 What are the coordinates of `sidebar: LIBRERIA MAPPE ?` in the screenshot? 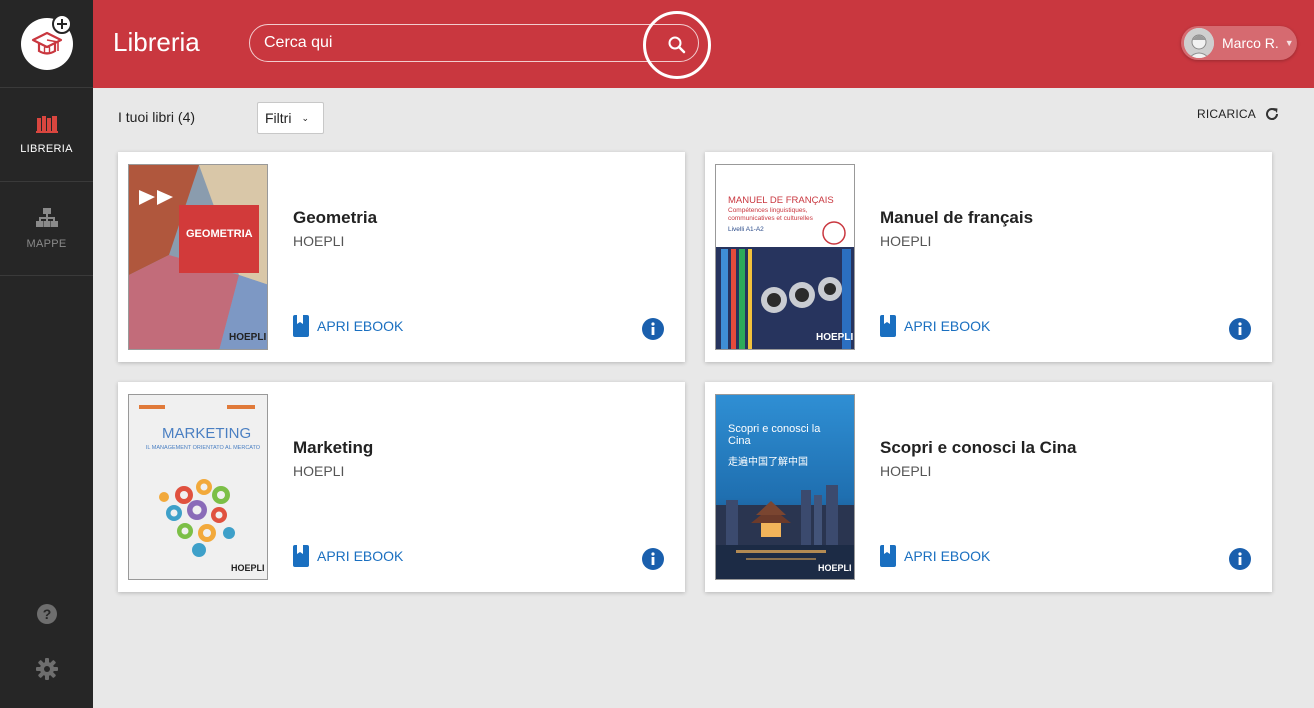 It's located at (46, 354).